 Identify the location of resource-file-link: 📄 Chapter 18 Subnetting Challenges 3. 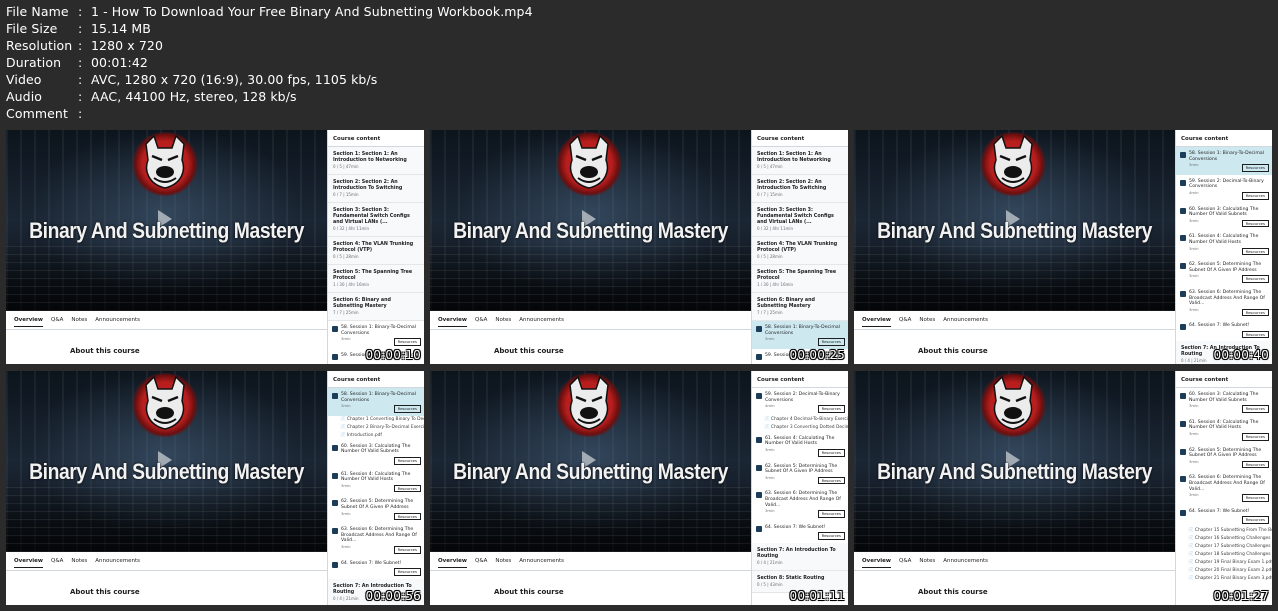
(1224, 555).